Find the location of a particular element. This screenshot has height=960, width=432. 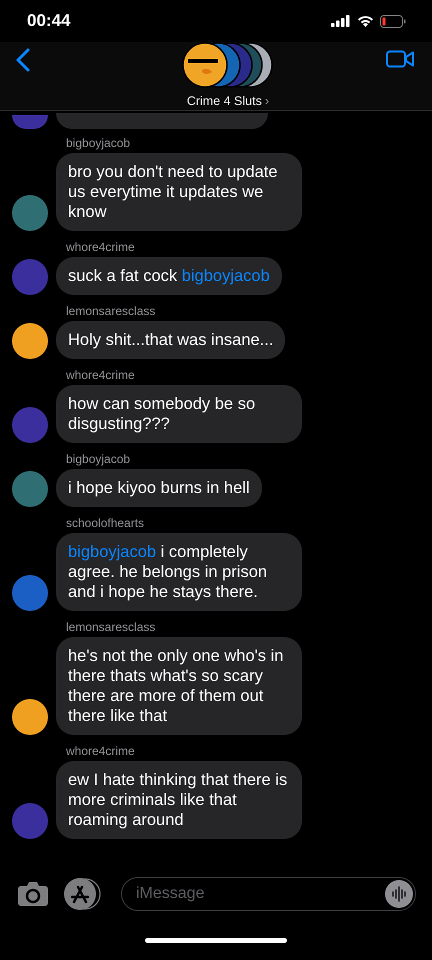

status-time: 00:44 is located at coordinates (48, 21).